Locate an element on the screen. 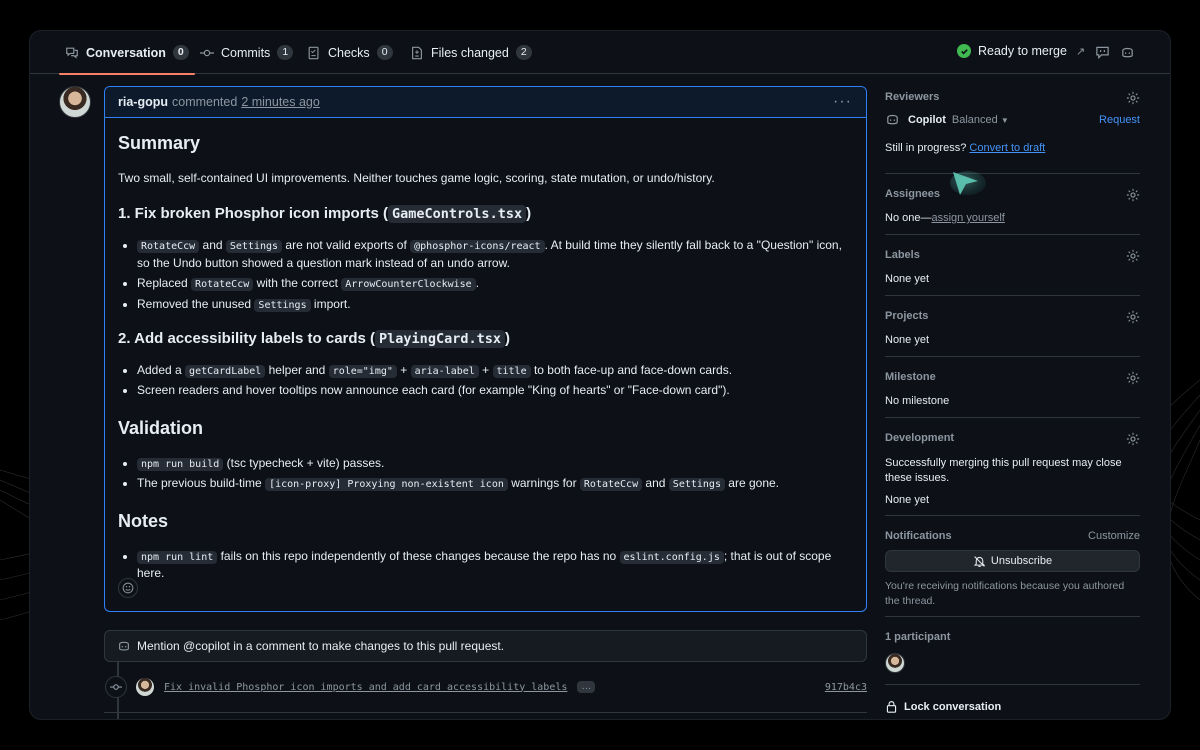  assignees-section: Assignees No one—assign yourself is located at coordinates (1012, 206).